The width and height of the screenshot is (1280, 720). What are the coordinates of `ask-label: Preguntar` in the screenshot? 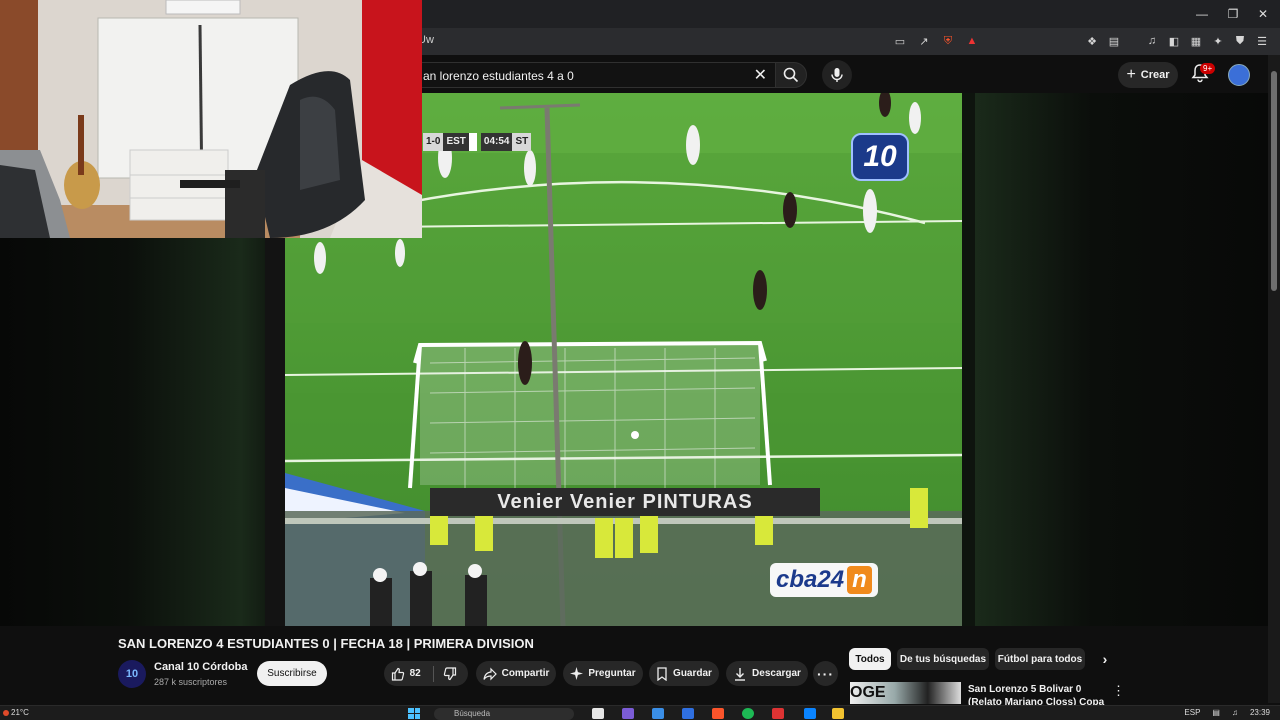 It's located at (612, 673).